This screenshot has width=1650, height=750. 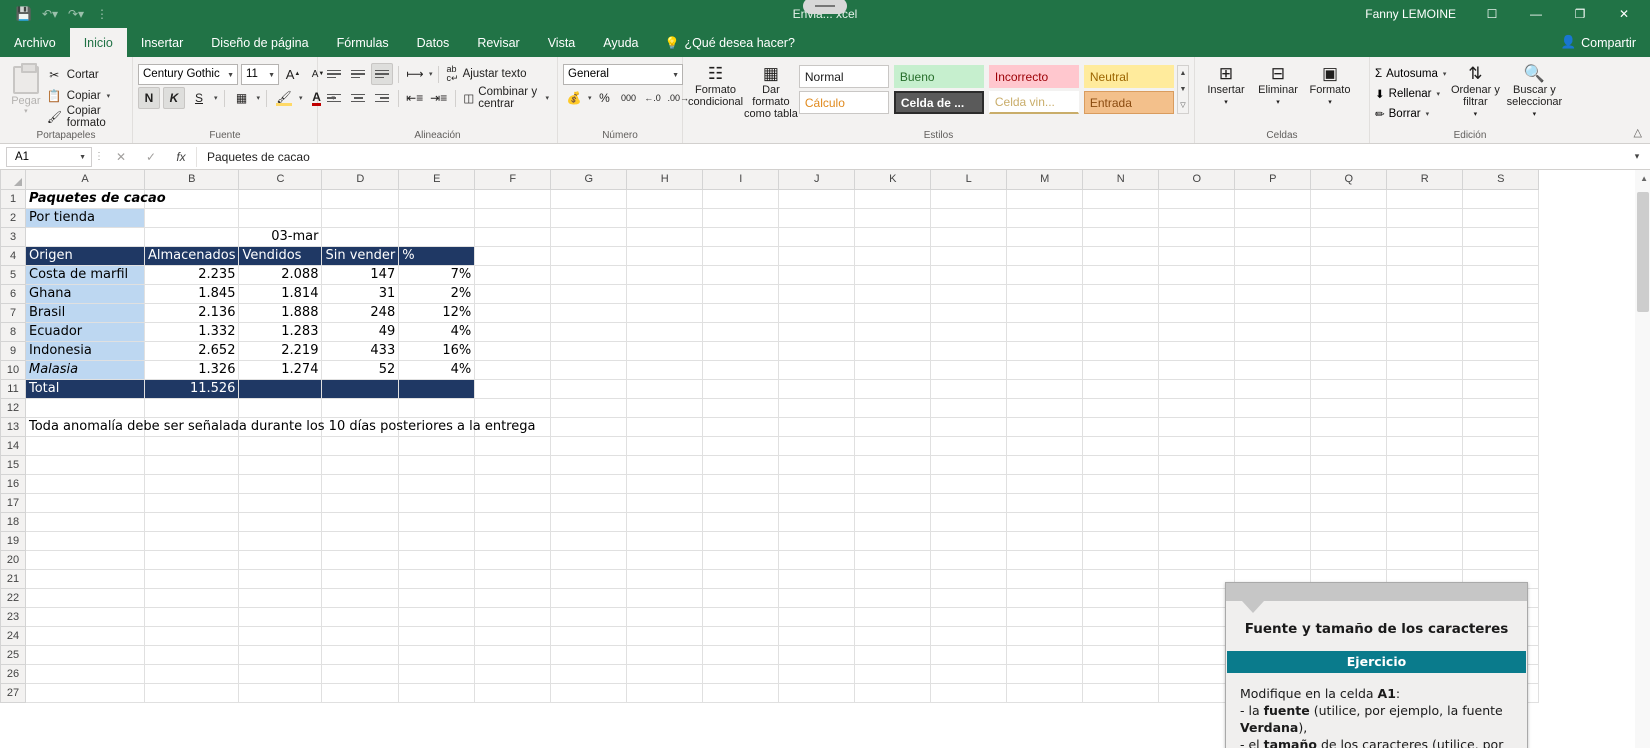 What do you see at coordinates (26, 111) in the screenshot?
I see `paste-dropdown-icon: ▾` at bounding box center [26, 111].